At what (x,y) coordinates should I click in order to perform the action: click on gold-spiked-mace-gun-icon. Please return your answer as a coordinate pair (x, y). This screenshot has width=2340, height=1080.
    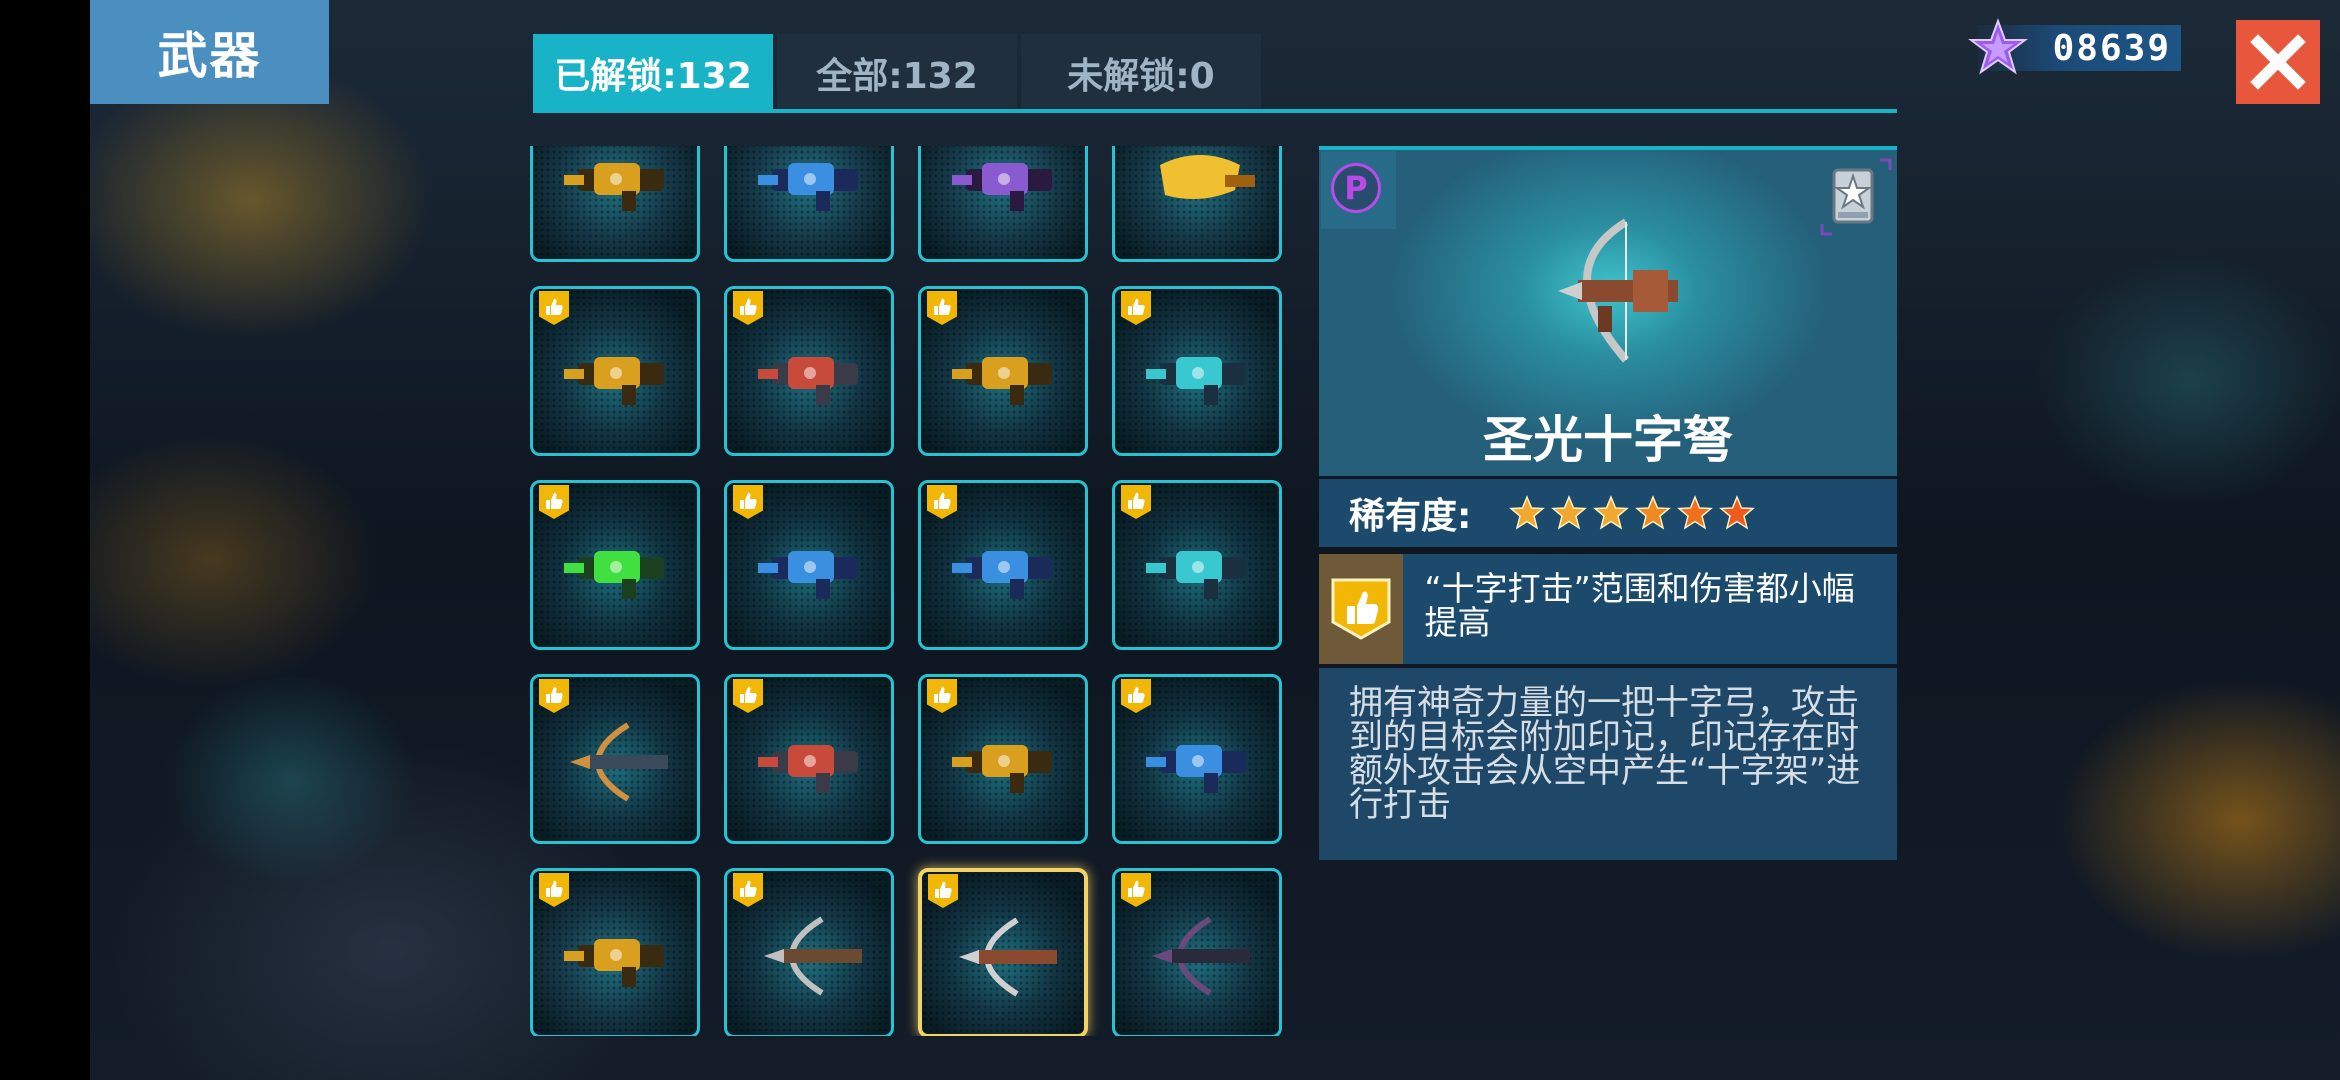
    Looking at the image, I should click on (614, 963).